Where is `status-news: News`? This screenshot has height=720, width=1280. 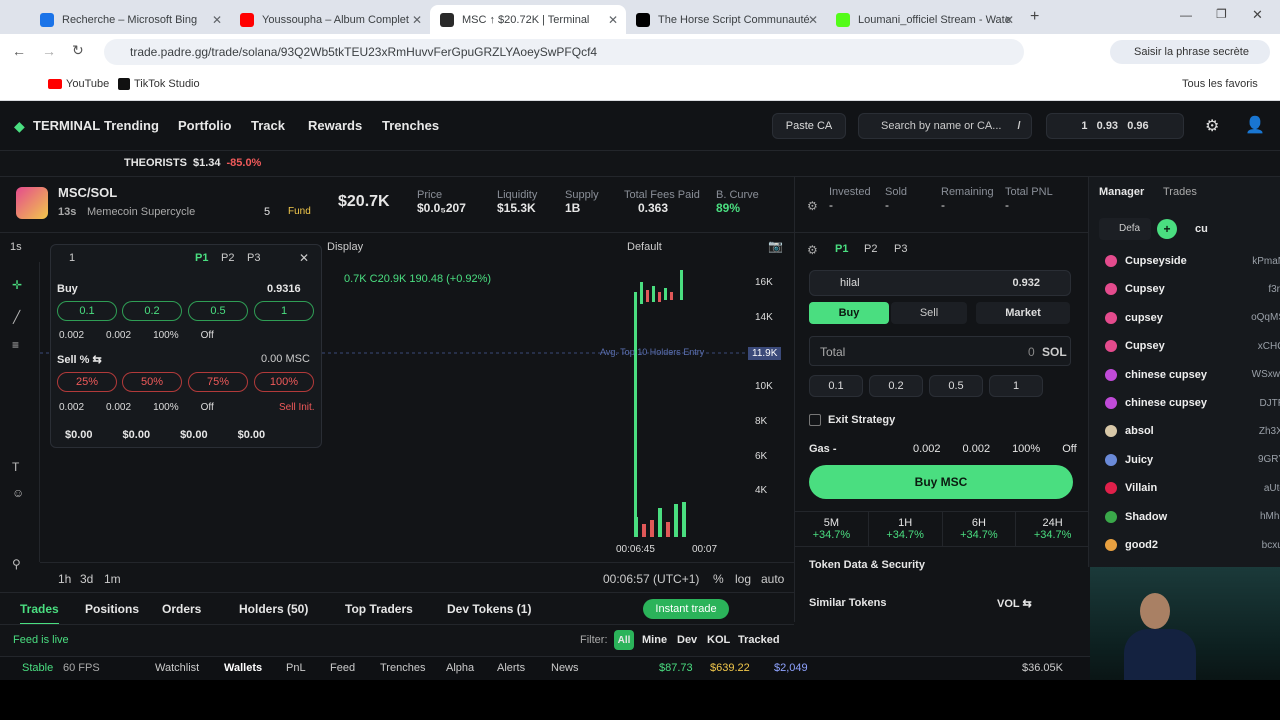 status-news: News is located at coordinates (565, 668).